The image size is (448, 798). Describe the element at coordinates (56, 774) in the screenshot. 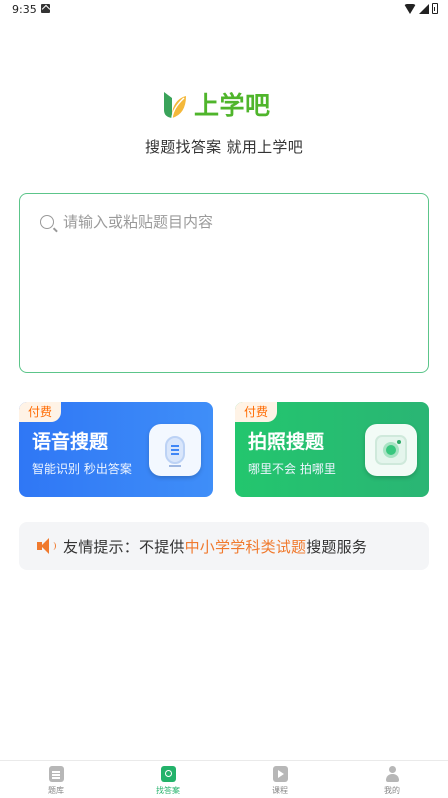

I see `document-icon` at that location.